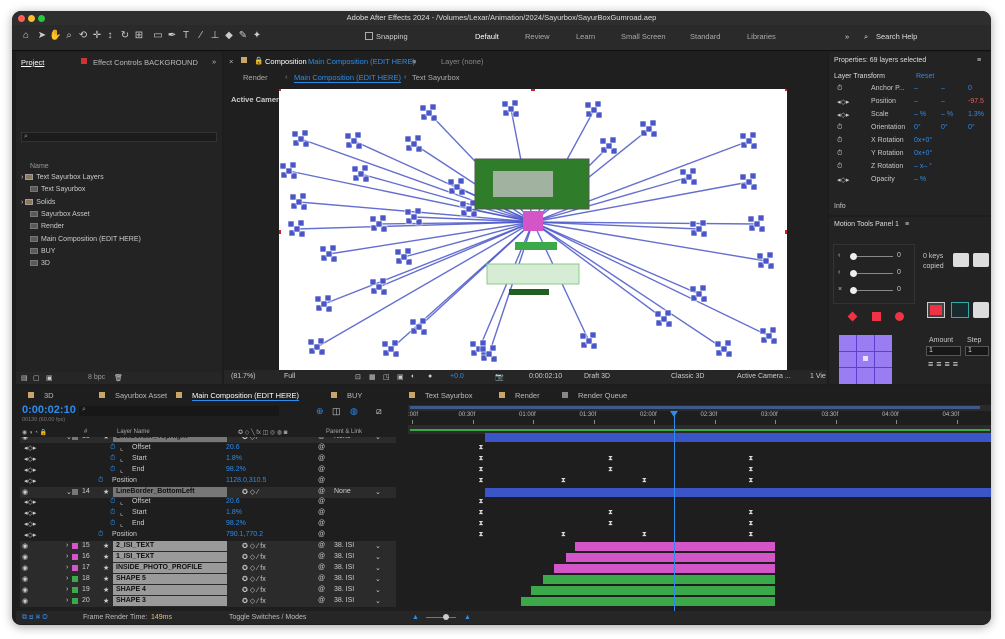 The height and width of the screenshot is (639, 1005). I want to click on draft-3d-toggle: Draft 3D, so click(597, 376).